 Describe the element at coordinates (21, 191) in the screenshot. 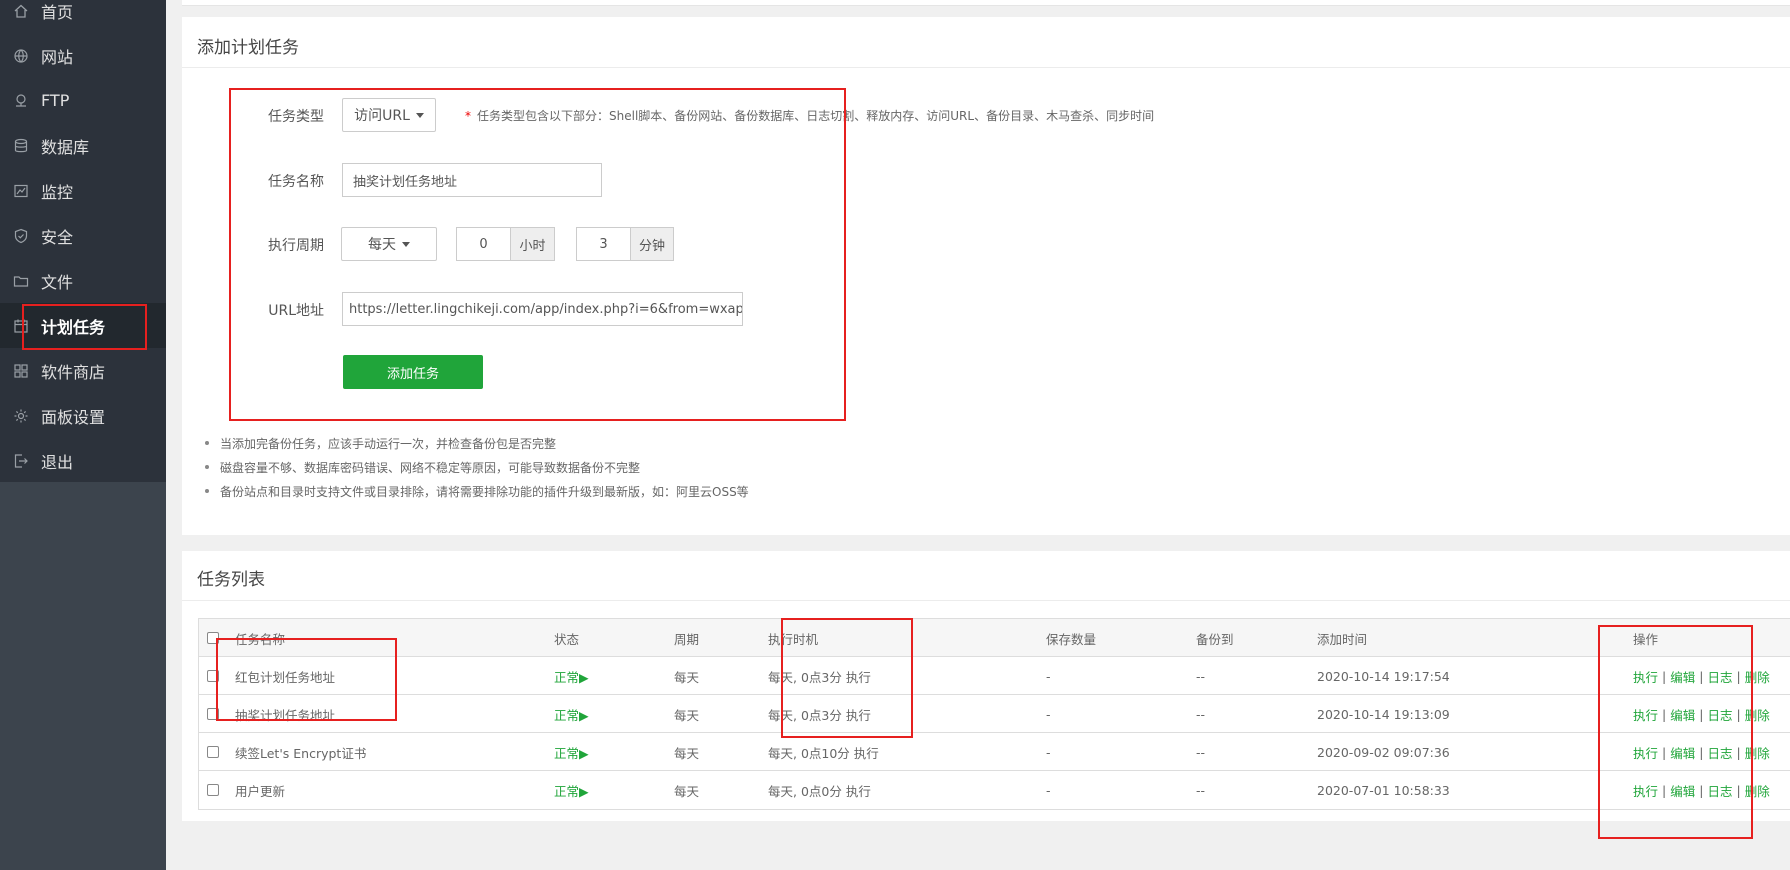

I see `monitor-icon` at that location.